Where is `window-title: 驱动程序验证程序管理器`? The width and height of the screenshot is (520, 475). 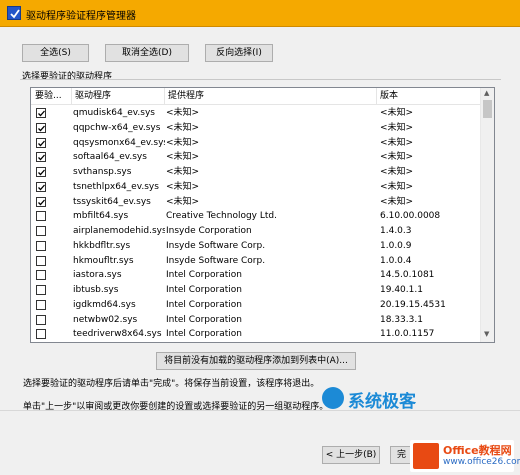
window-title: 驱动程序验证程序管理器 is located at coordinates (81, 16).